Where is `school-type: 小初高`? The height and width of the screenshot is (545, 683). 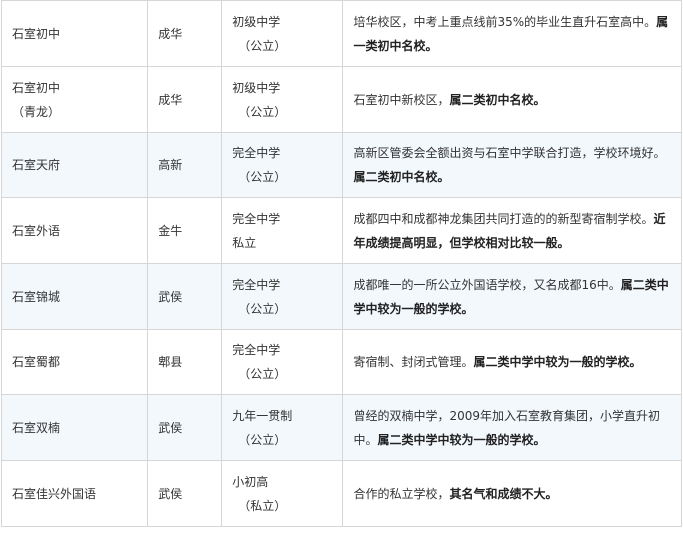 school-type: 小初高 is located at coordinates (250, 481).